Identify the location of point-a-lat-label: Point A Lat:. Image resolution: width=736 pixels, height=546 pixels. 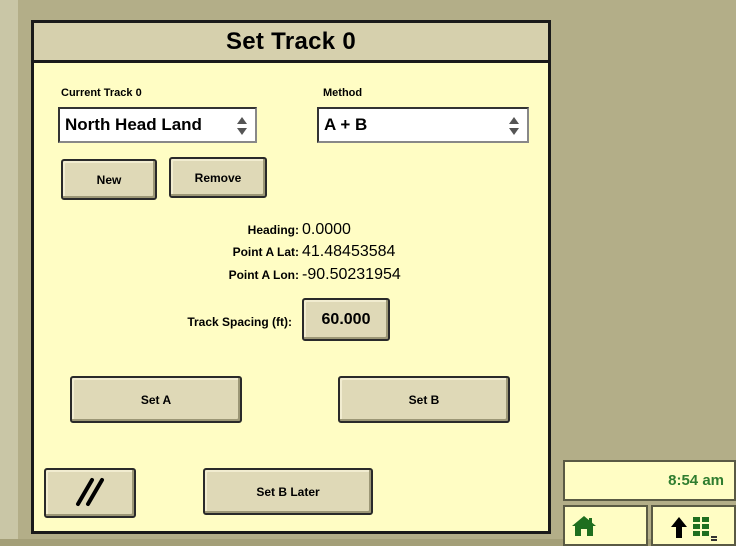
(265, 252).